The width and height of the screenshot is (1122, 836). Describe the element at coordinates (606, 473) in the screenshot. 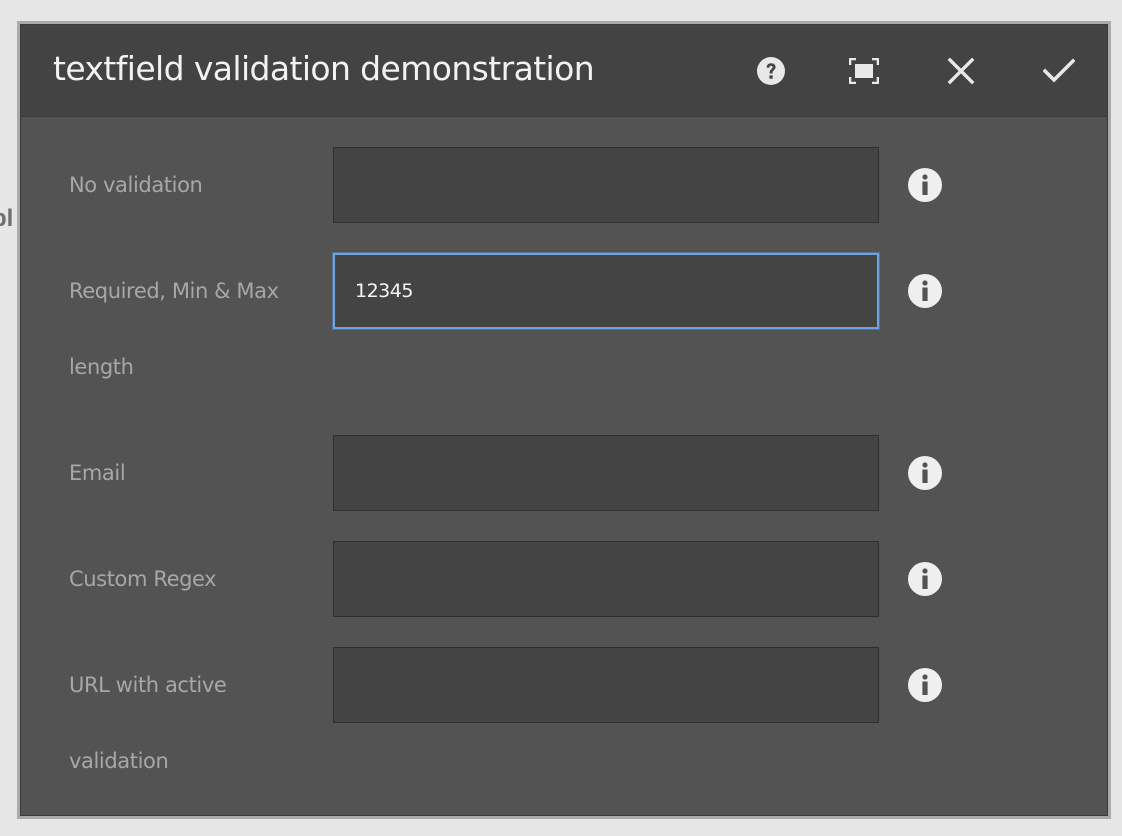

I see `email-input` at that location.